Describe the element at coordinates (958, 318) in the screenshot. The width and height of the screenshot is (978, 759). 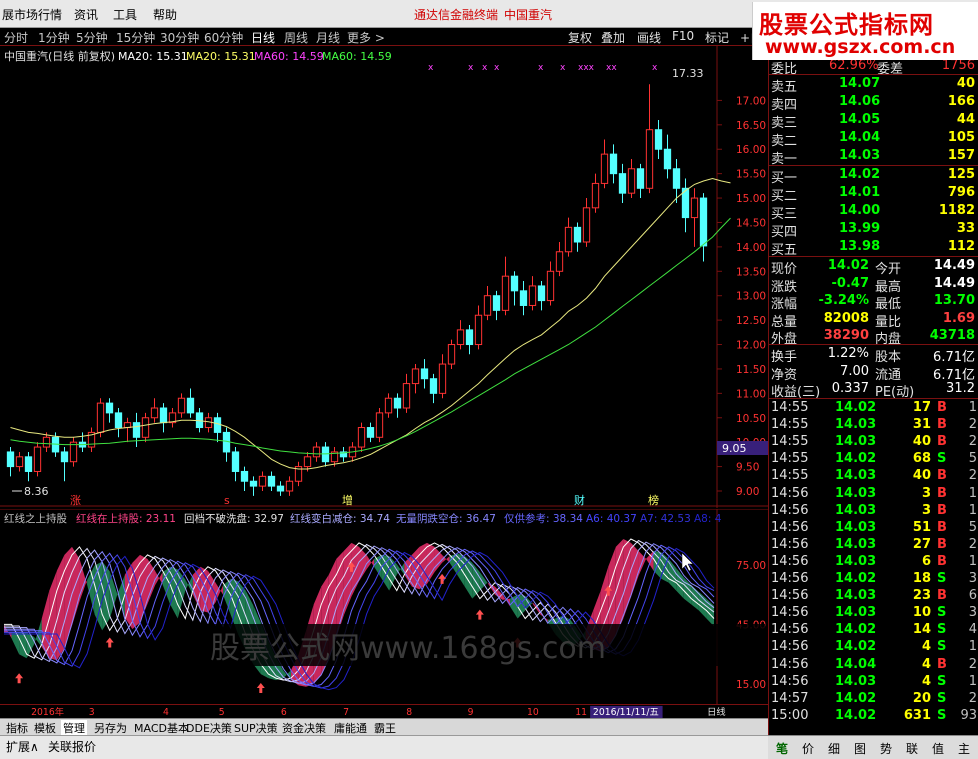
I see `stat-value: 1.69` at that location.